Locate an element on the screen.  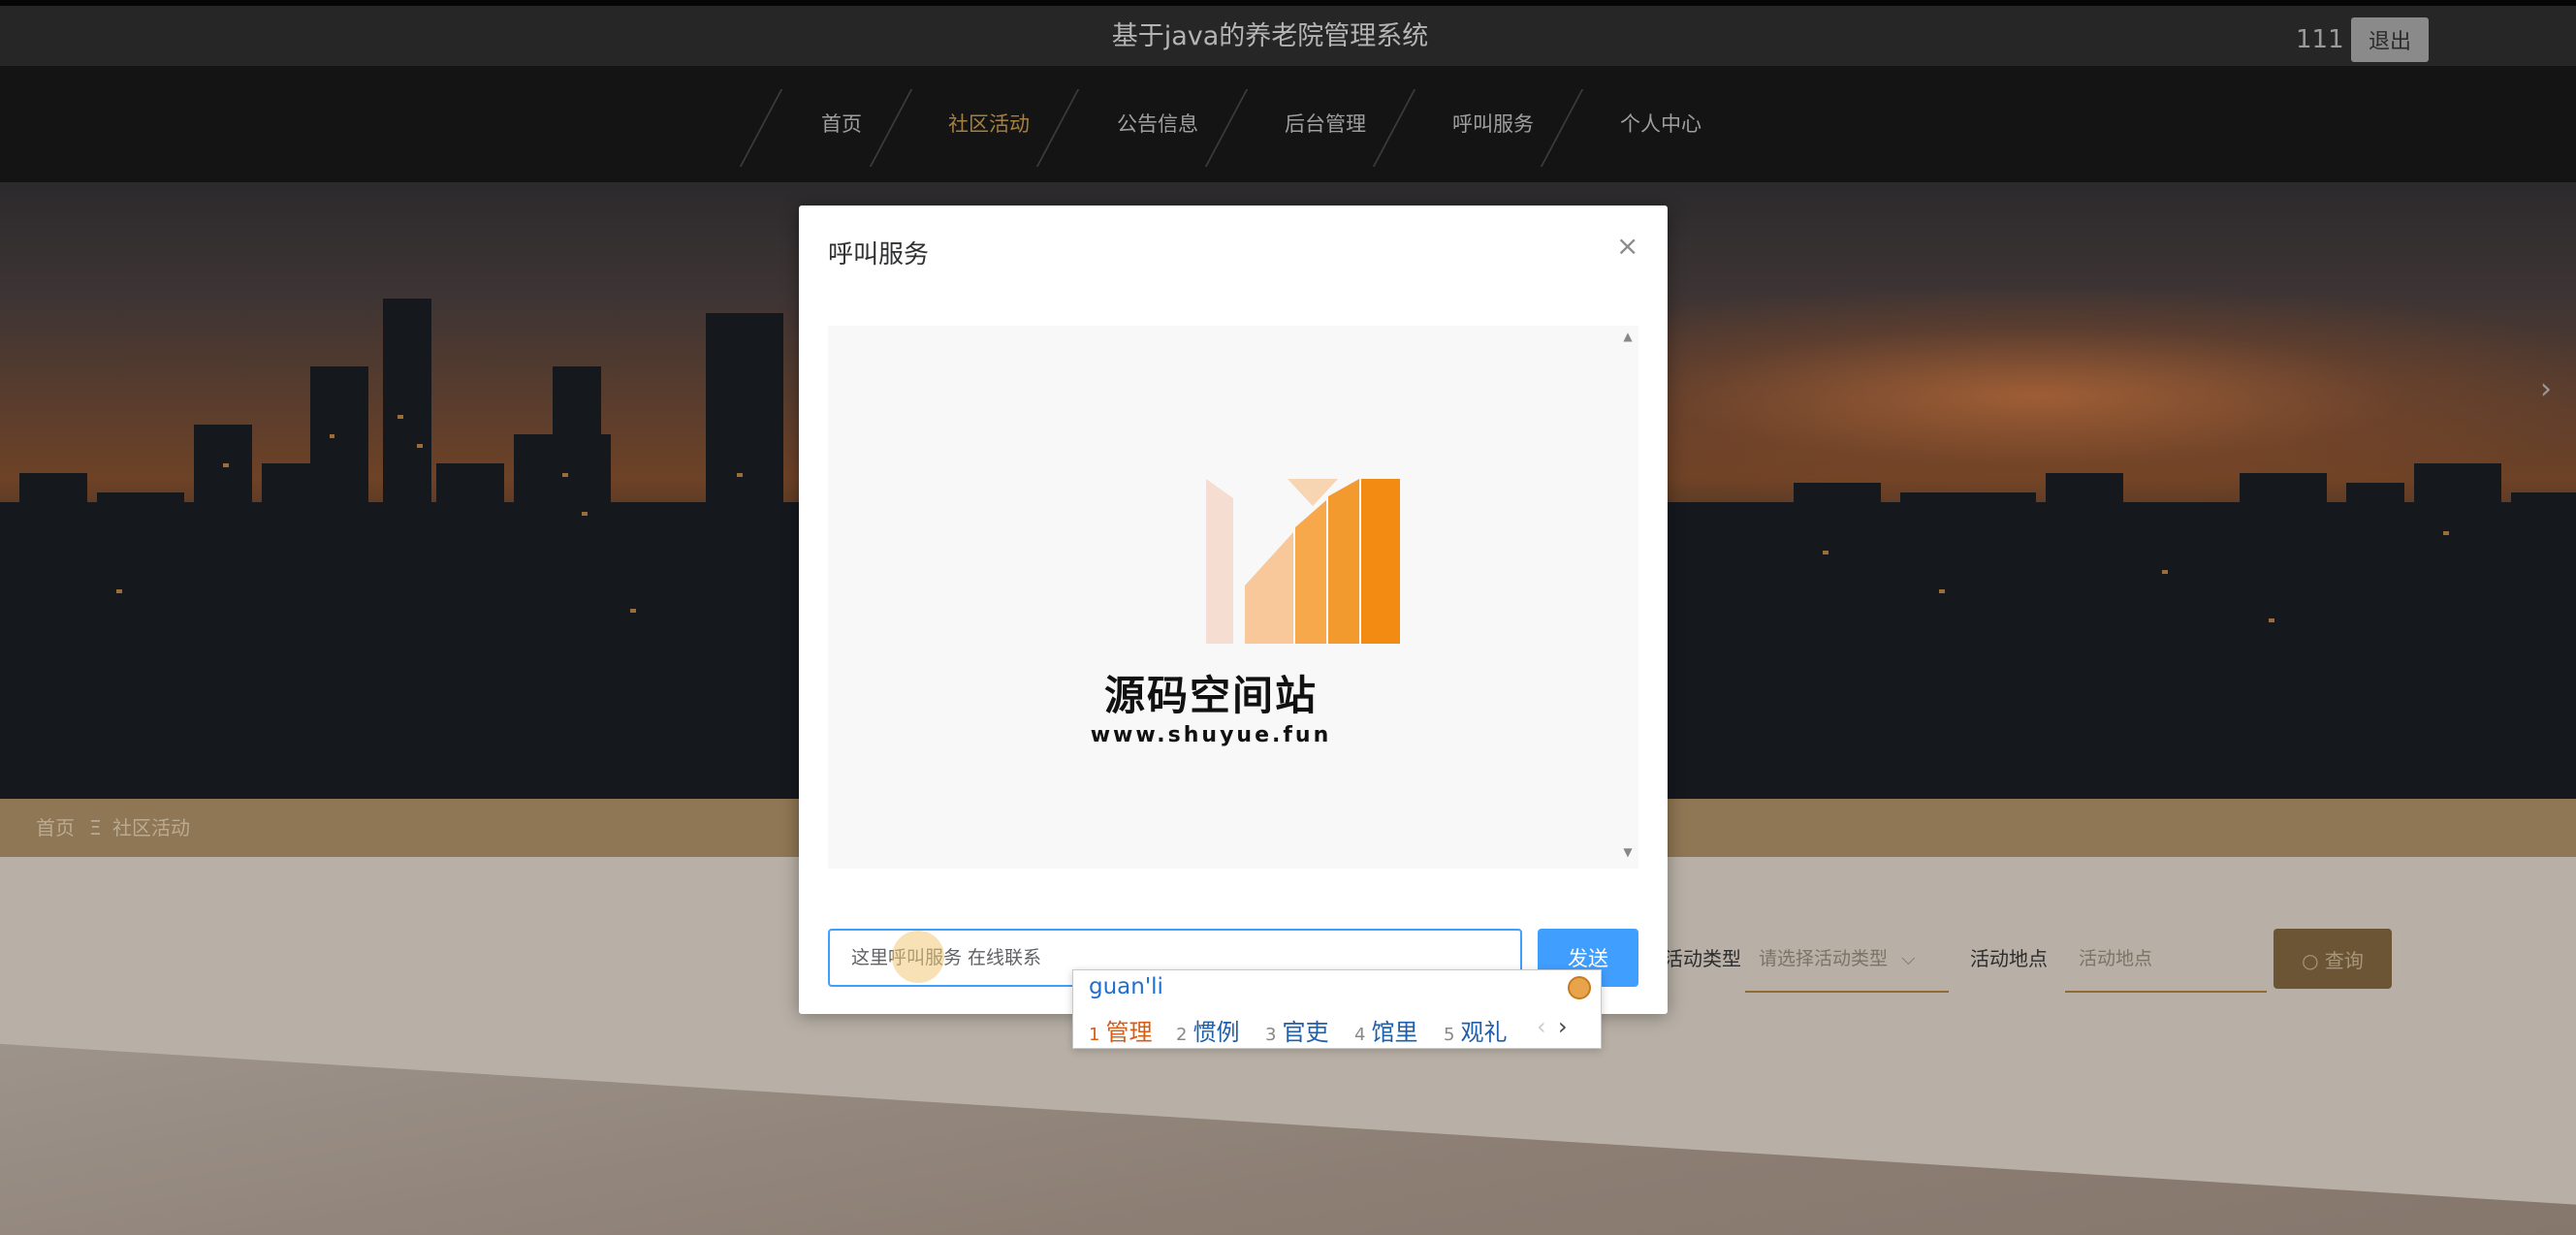
ime-candidate: 3 官吏 is located at coordinates (1296, 1030).